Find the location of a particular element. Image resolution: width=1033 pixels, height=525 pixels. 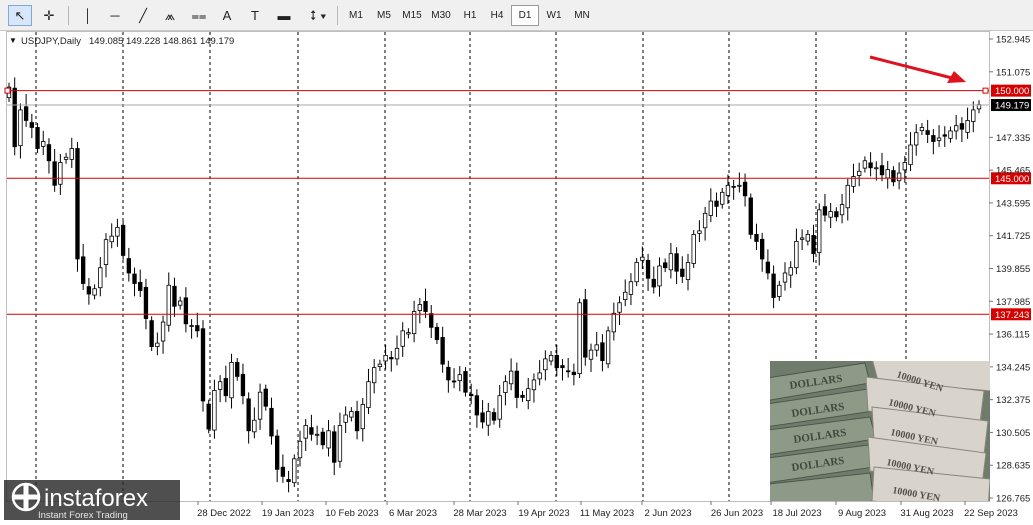

horizontal-line-tool: ─ is located at coordinates (115, 15).